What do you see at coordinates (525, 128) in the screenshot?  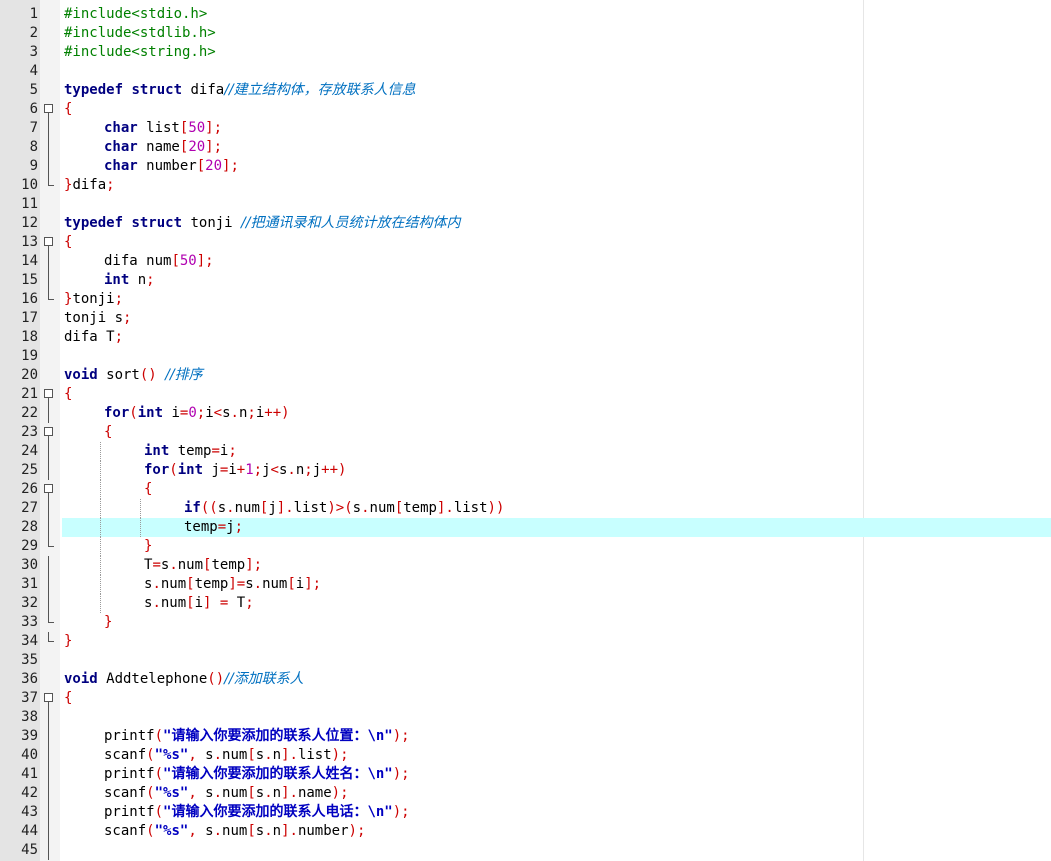 I see `code-line: 7 char list[50];` at bounding box center [525, 128].